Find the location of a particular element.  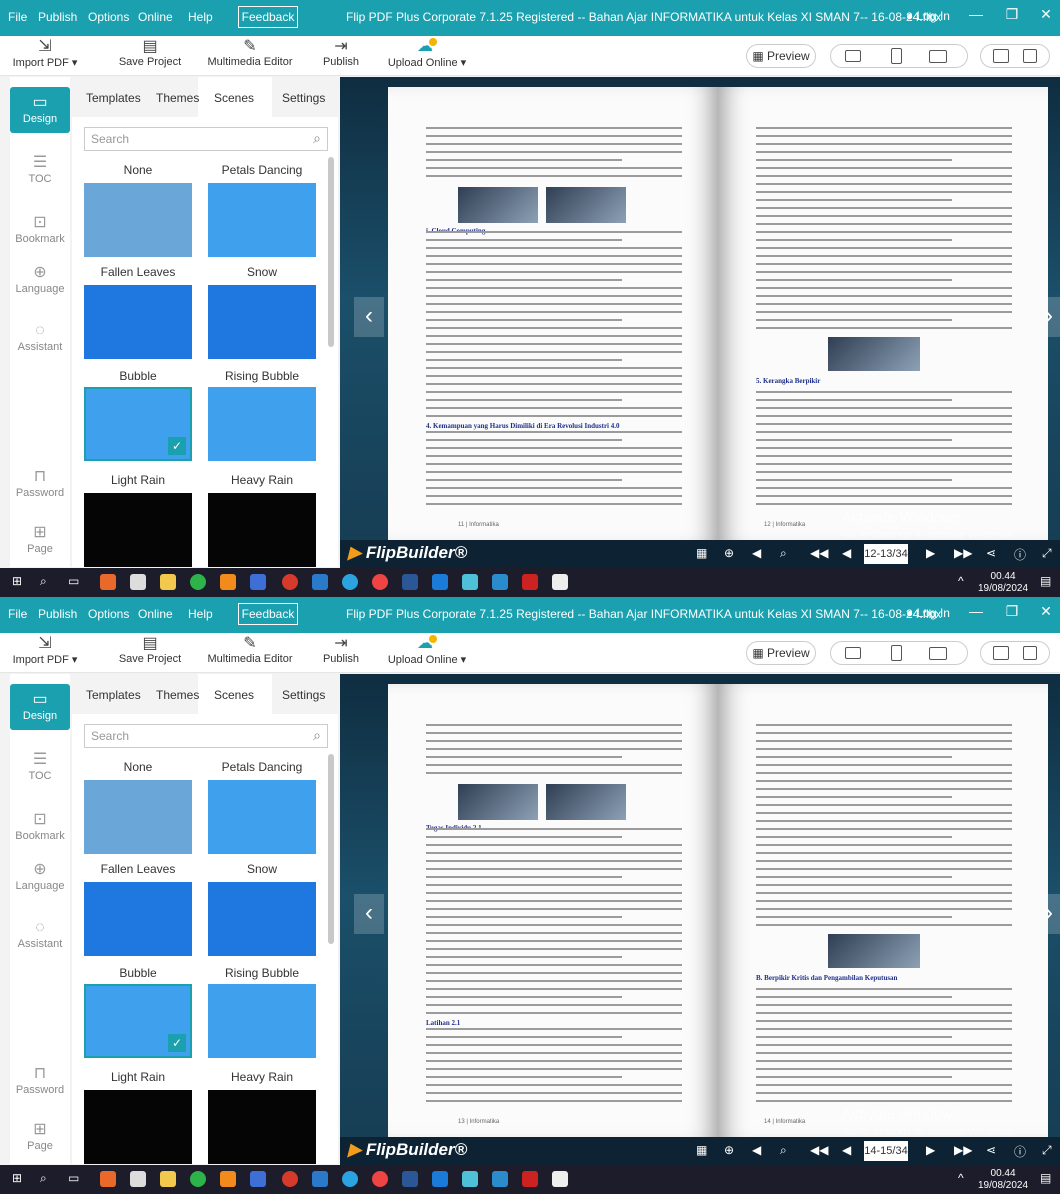

menu-publish: Publish is located at coordinates (57, 17).